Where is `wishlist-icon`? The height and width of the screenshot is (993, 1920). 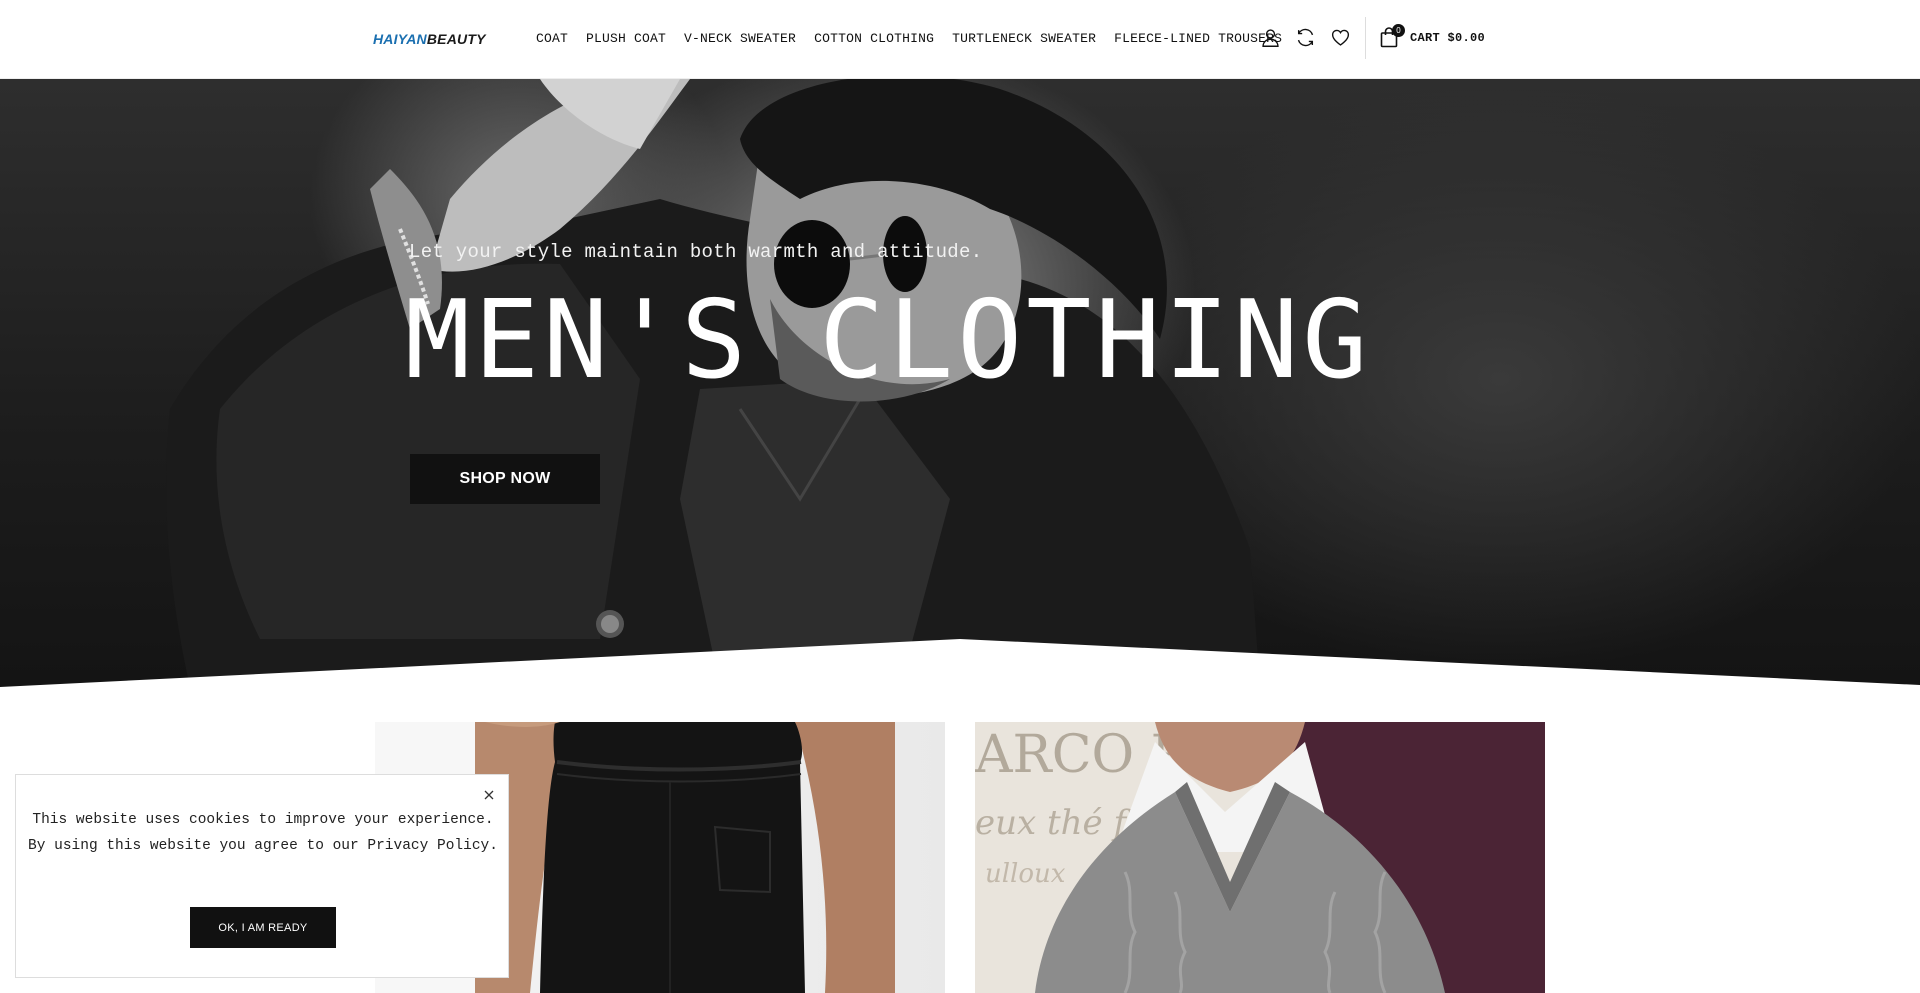 wishlist-icon is located at coordinates (1340, 37).